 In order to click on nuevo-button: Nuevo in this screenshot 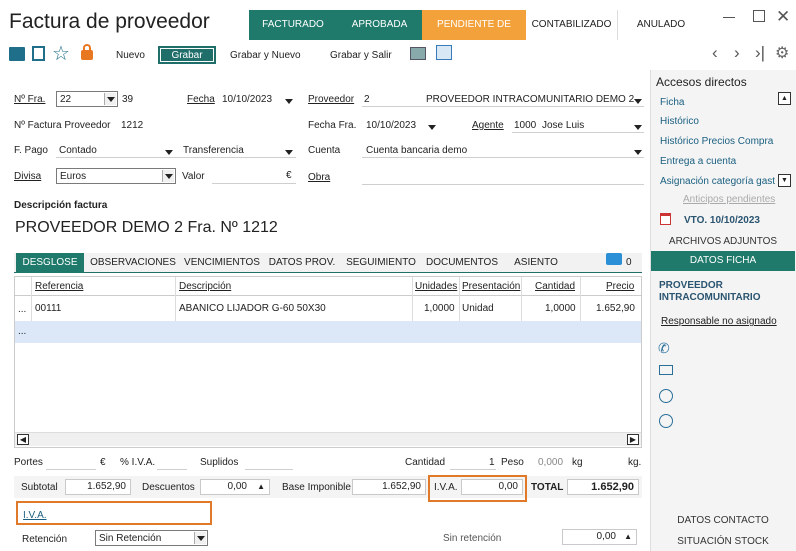, I will do `click(130, 55)`.